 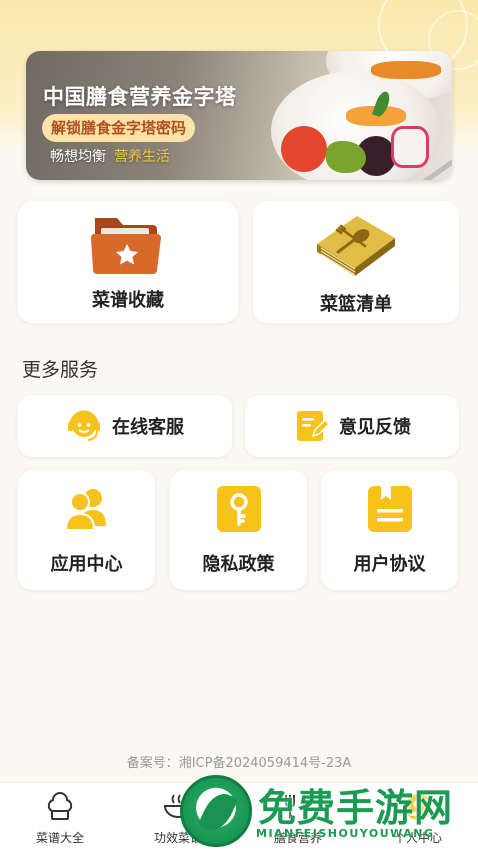 What do you see at coordinates (78, 157) in the screenshot?
I see `banner-subtitle-plain: 畅想均衡` at bounding box center [78, 157].